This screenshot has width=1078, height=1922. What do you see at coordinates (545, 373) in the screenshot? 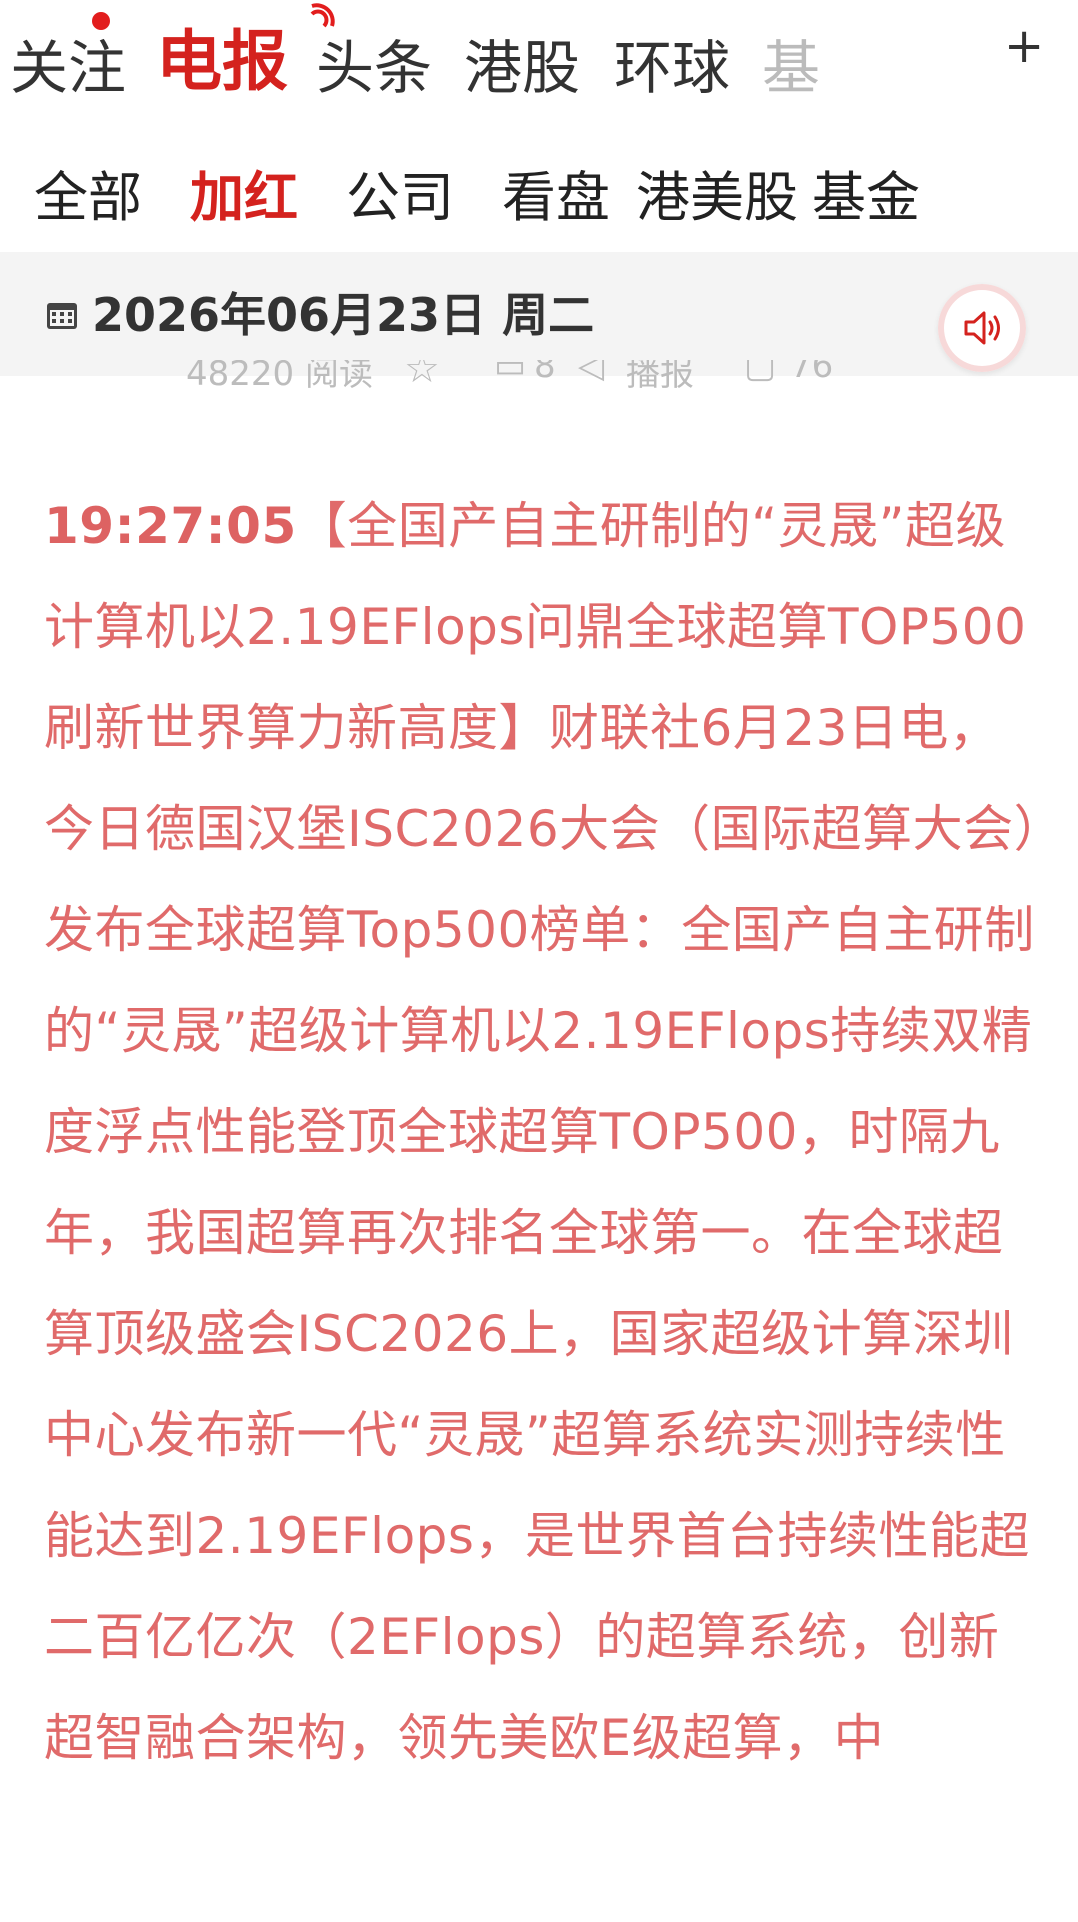
I see `comment-count: 8` at bounding box center [545, 373].